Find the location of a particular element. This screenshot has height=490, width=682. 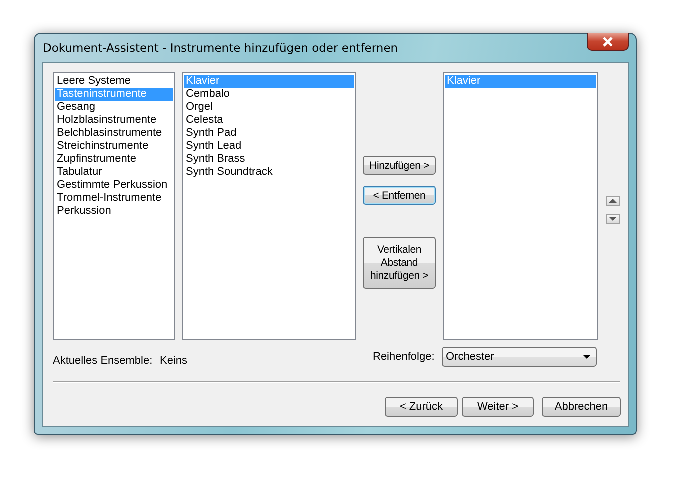

move-up-button is located at coordinates (613, 201).